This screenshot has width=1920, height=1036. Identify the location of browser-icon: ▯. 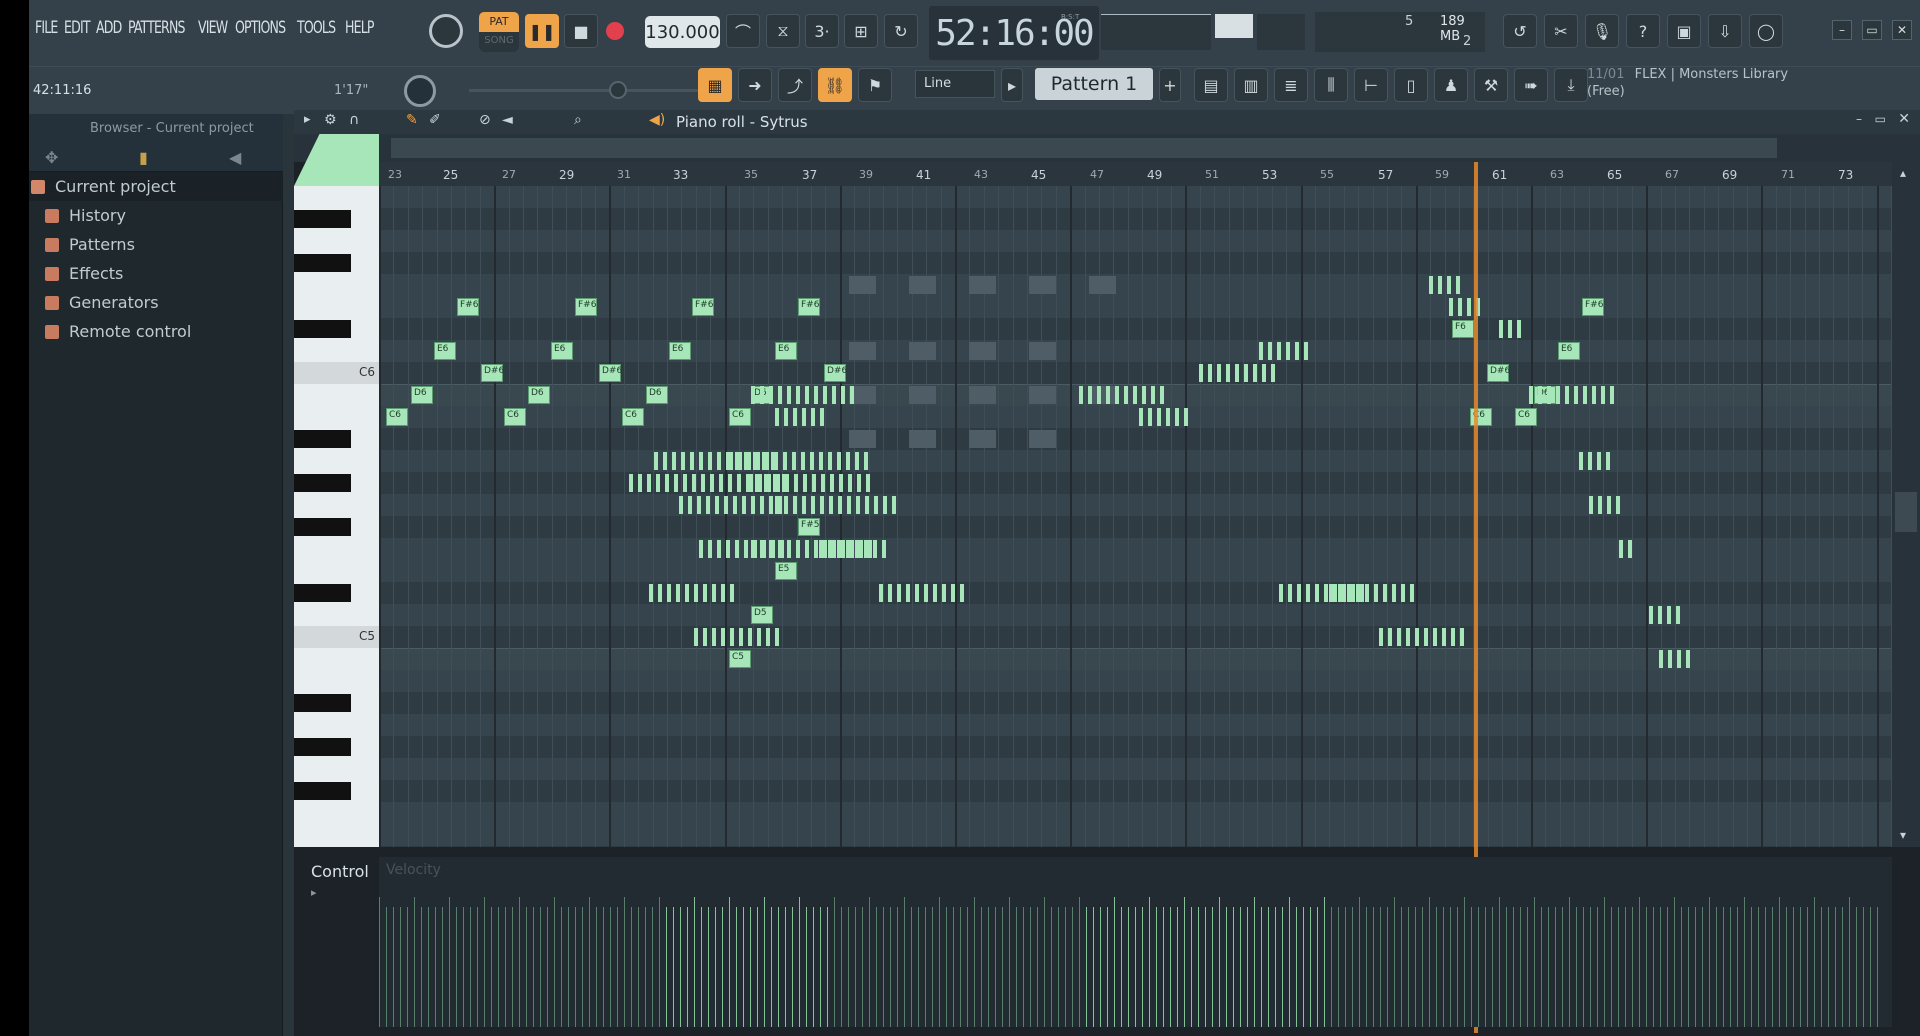
(1411, 85).